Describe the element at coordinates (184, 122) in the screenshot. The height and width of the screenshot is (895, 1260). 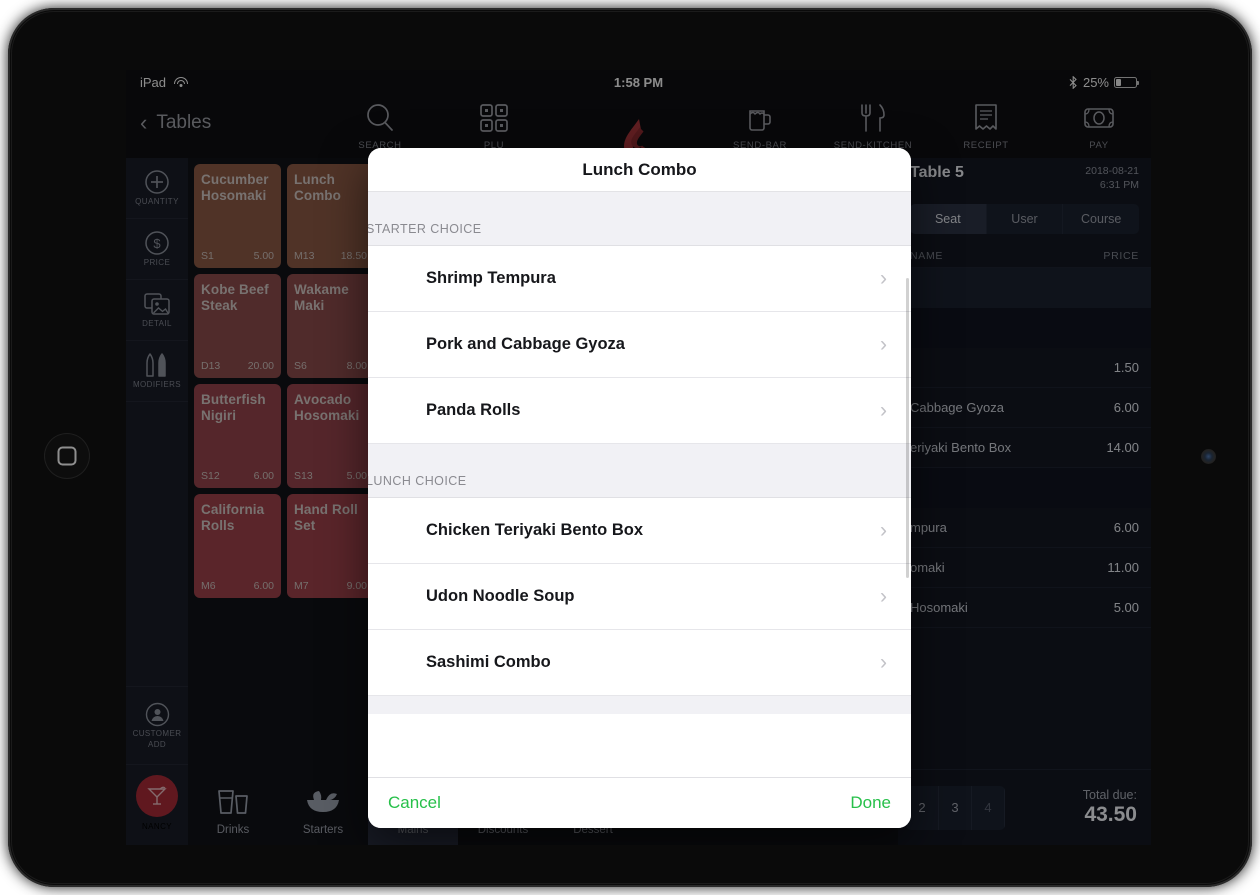
I see `back-label: Tables` at that location.